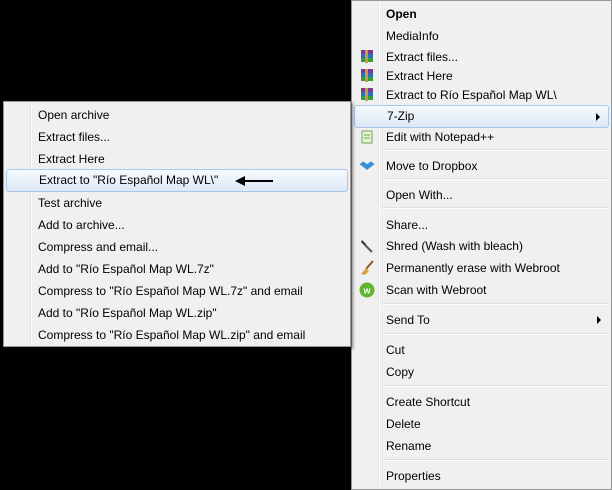  I want to click on menu-item-label: Shred (Wash with bleach), so click(454, 246).